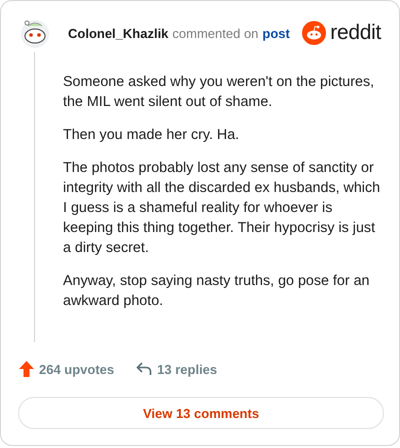 Image resolution: width=400 pixels, height=448 pixels. What do you see at coordinates (219, 92) in the screenshot?
I see `comment-paragraph: Someone asked why you weren't on the pictures, the MIL went silent out of shame.` at bounding box center [219, 92].